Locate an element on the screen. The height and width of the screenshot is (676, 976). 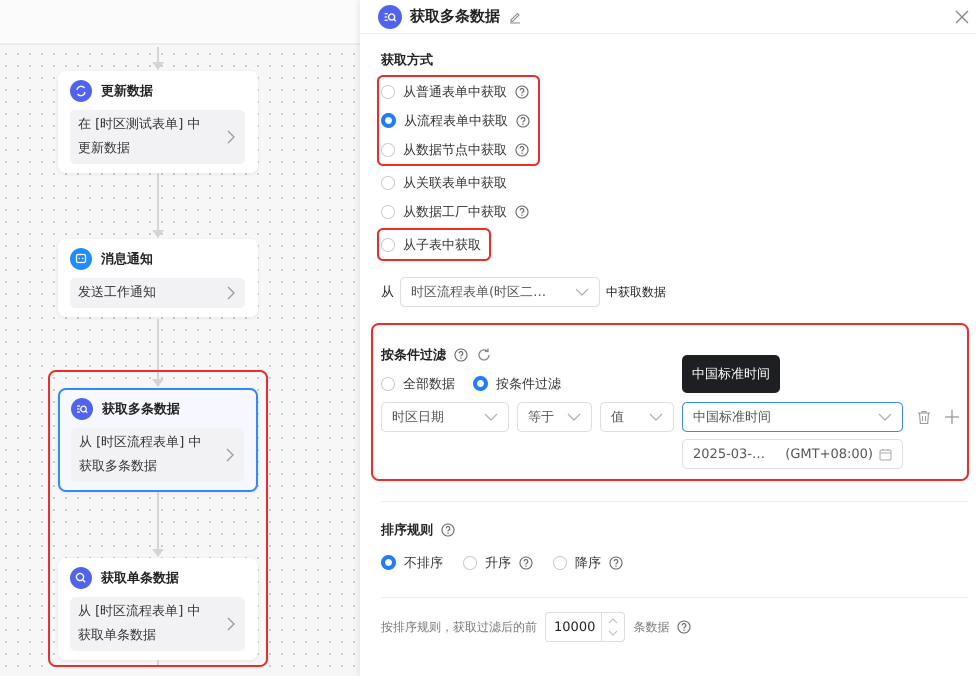
node-detail: 从 [时区流程表单] 中获取单条数据 is located at coordinates (157, 624).